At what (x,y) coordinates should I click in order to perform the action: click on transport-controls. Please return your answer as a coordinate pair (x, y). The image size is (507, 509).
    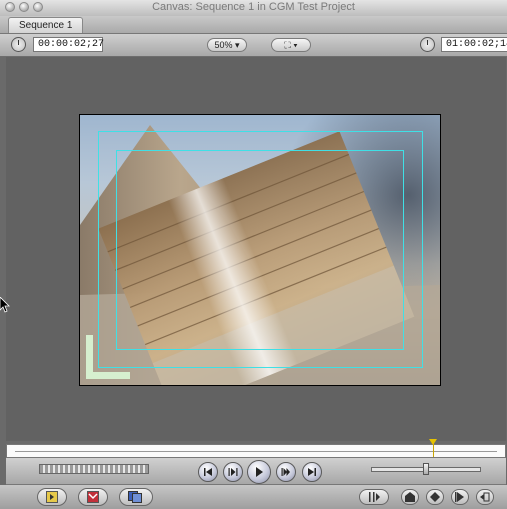
    Looking at the image, I should click on (256, 471).